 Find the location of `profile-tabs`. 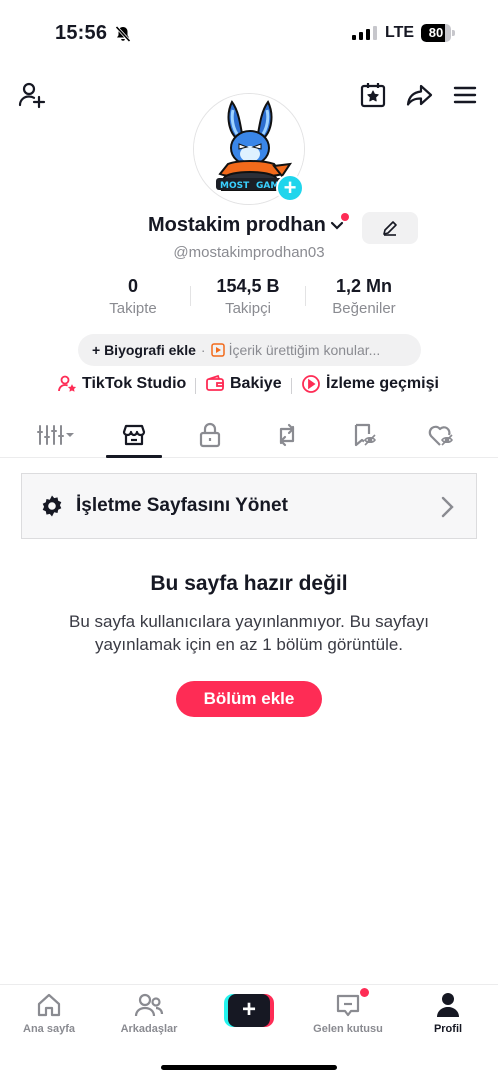

profile-tabs is located at coordinates (249, 436).